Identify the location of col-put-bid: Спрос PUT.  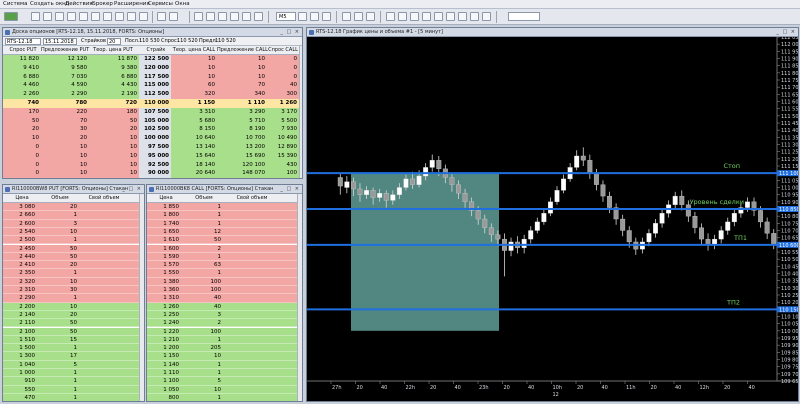
(23, 50).